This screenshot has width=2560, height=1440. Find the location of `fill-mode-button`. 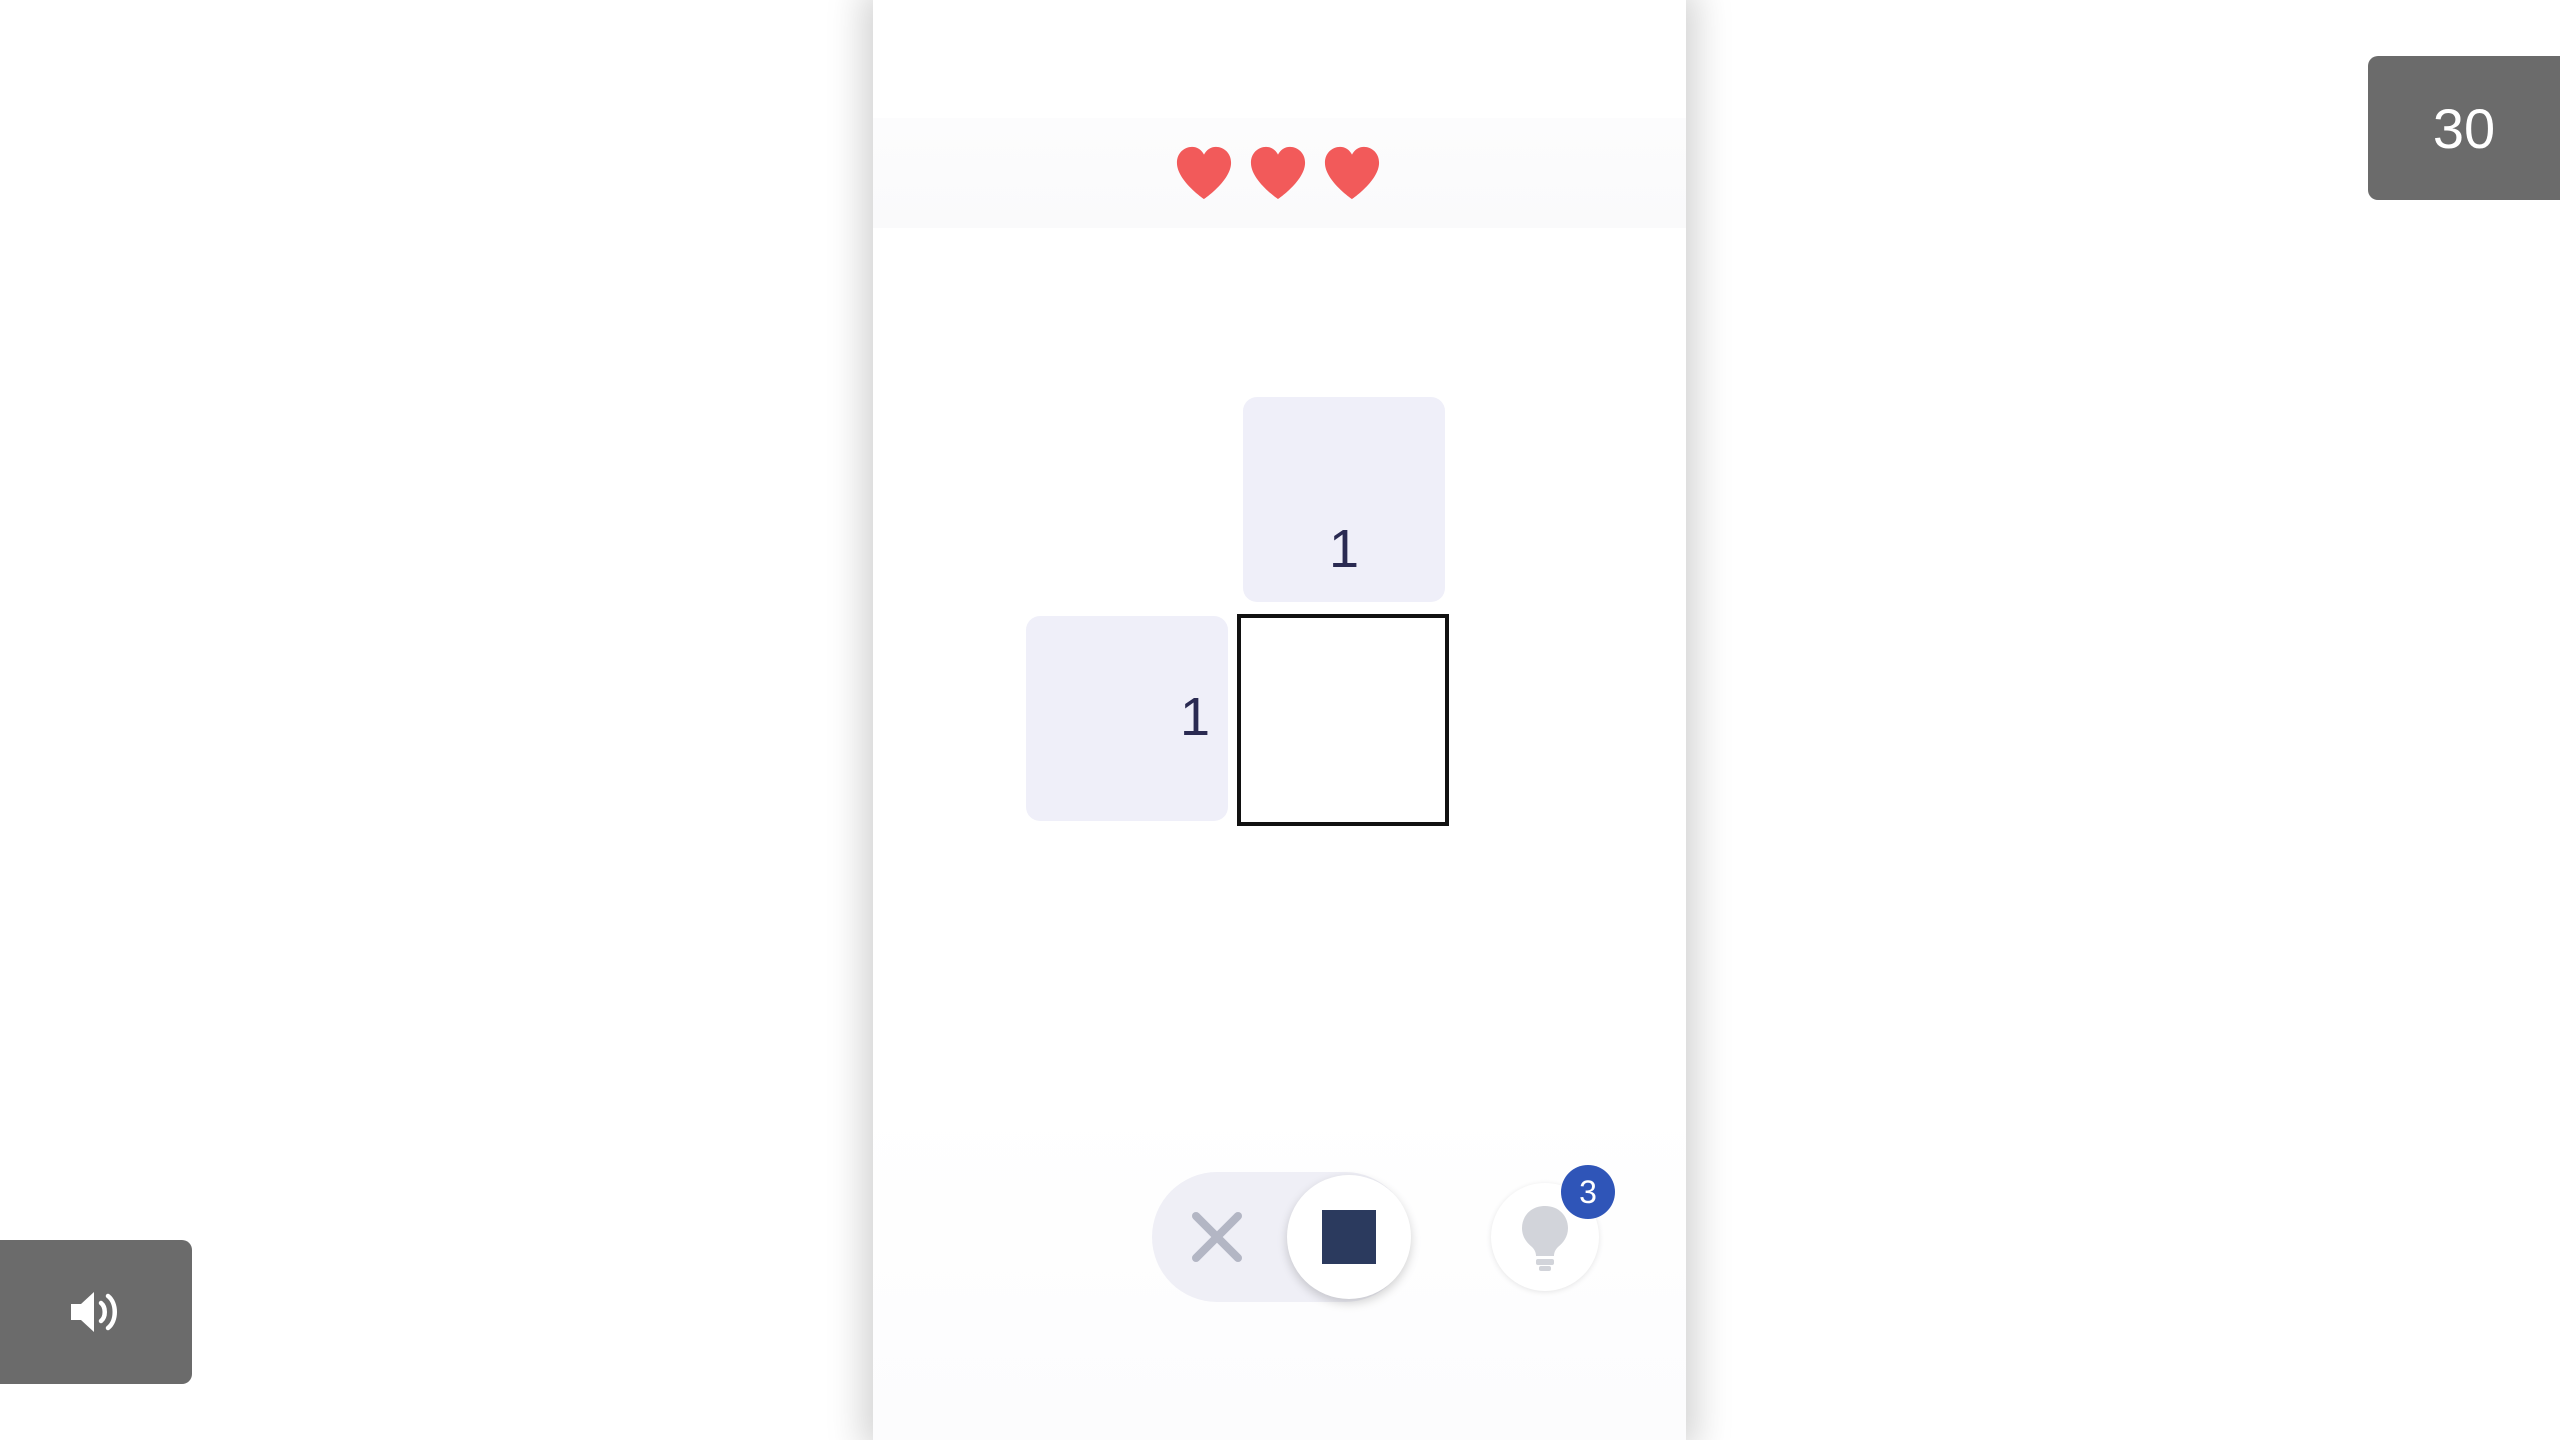

fill-mode-button is located at coordinates (1349, 1237).